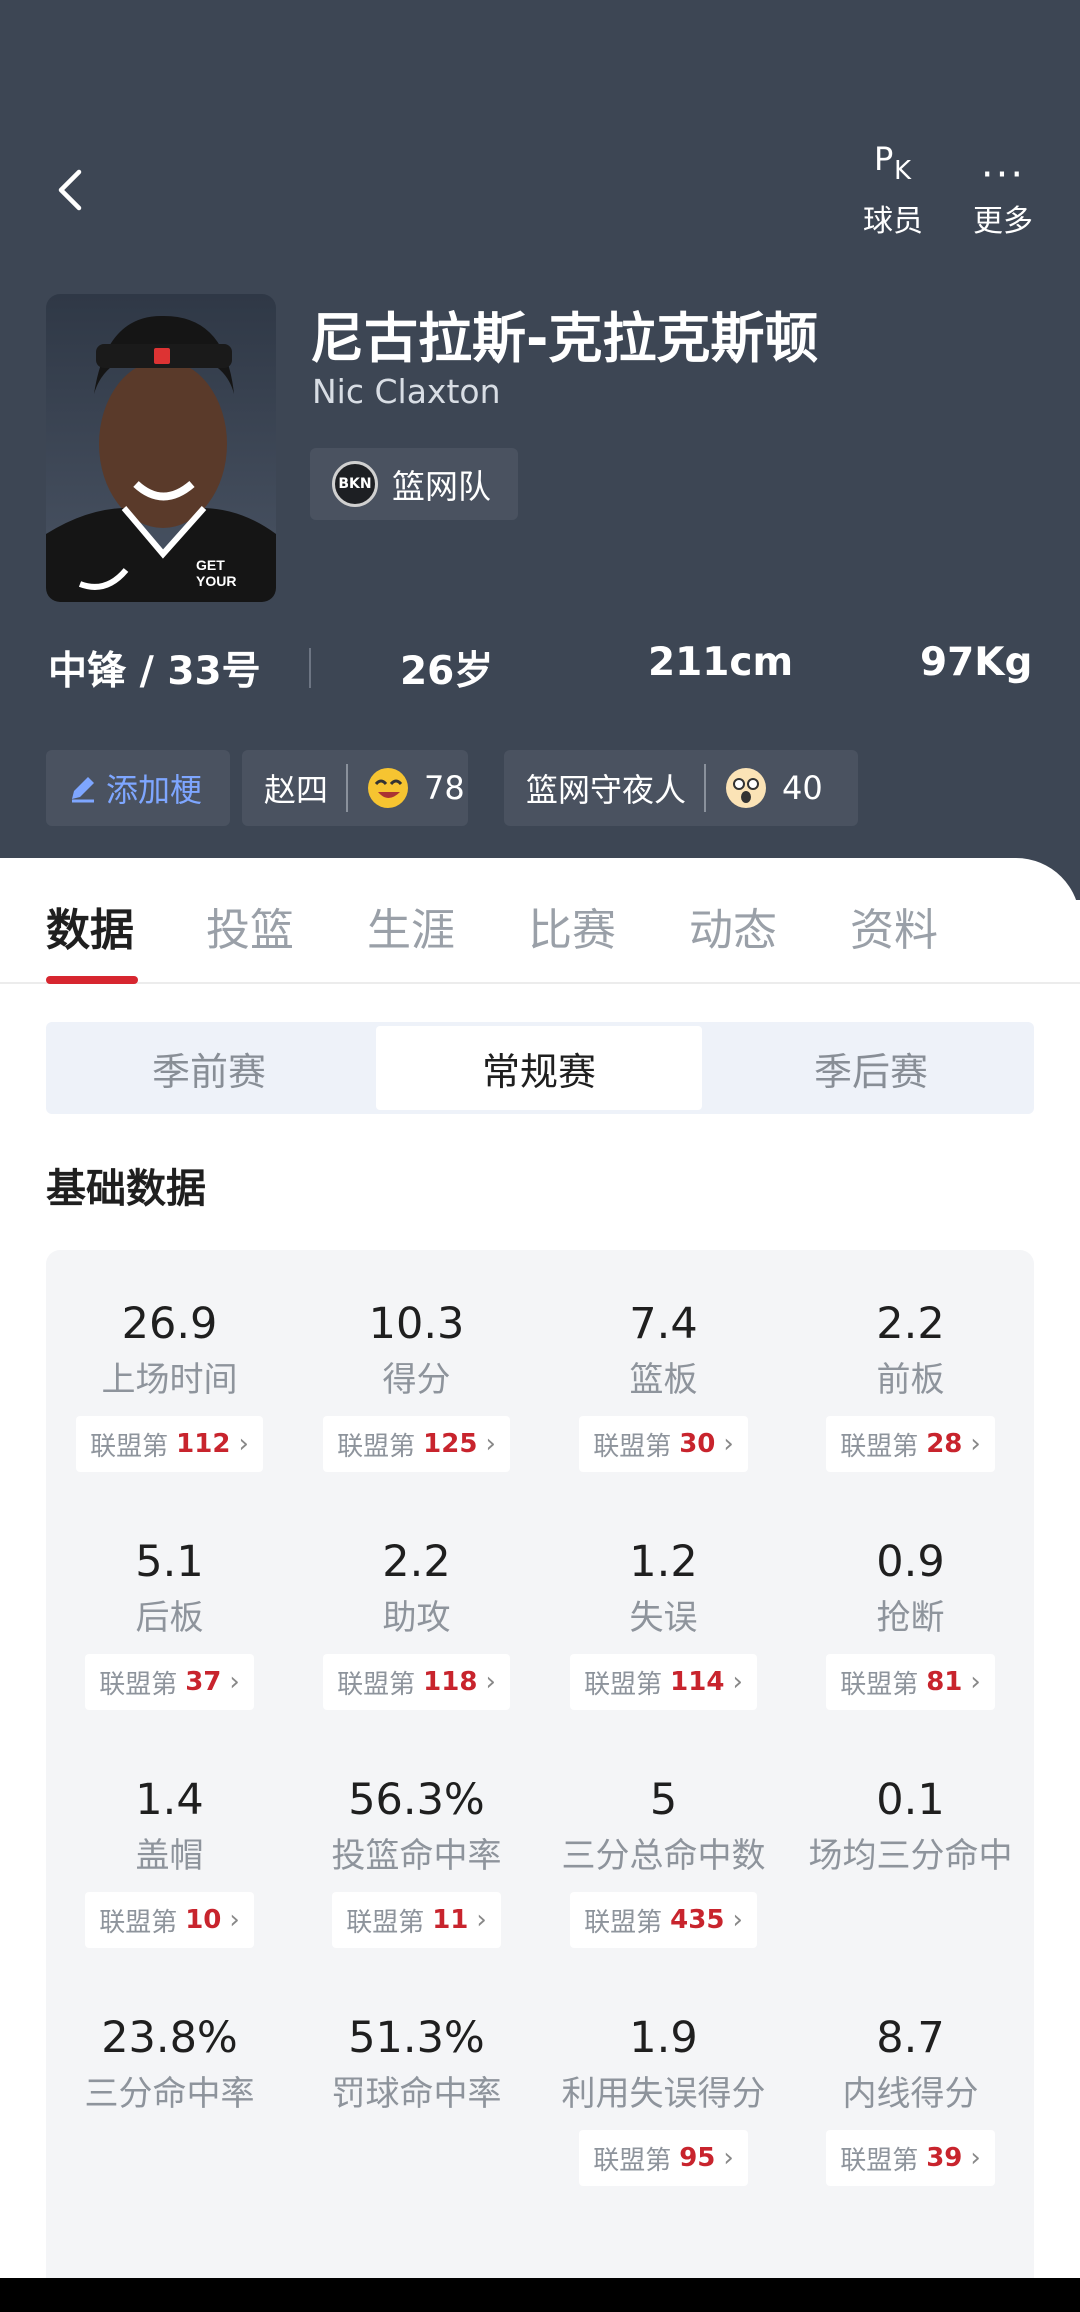 The image size is (1080, 2312). I want to click on more-button: ··· 更多, so click(1003, 190).